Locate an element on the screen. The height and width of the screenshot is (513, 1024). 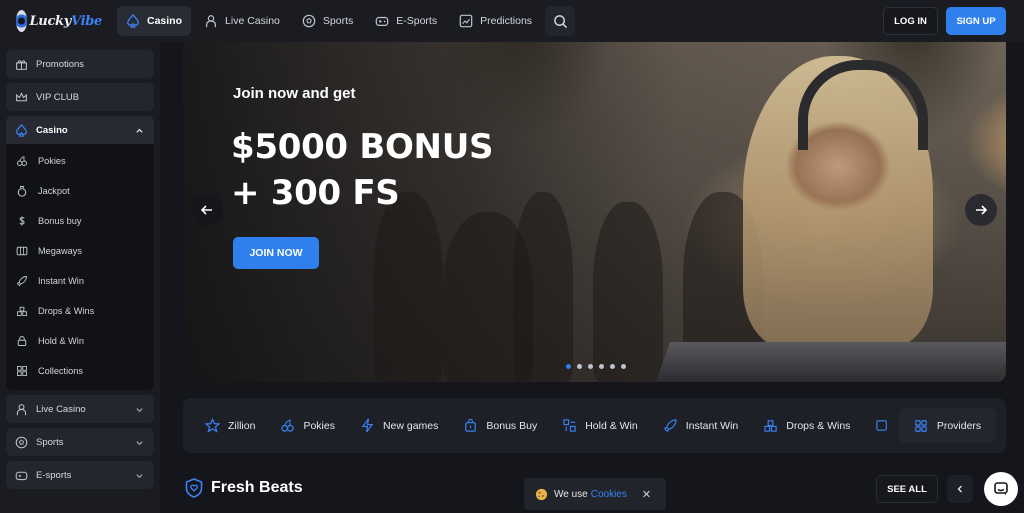
close-icon: ✕ is located at coordinates (646, 494).